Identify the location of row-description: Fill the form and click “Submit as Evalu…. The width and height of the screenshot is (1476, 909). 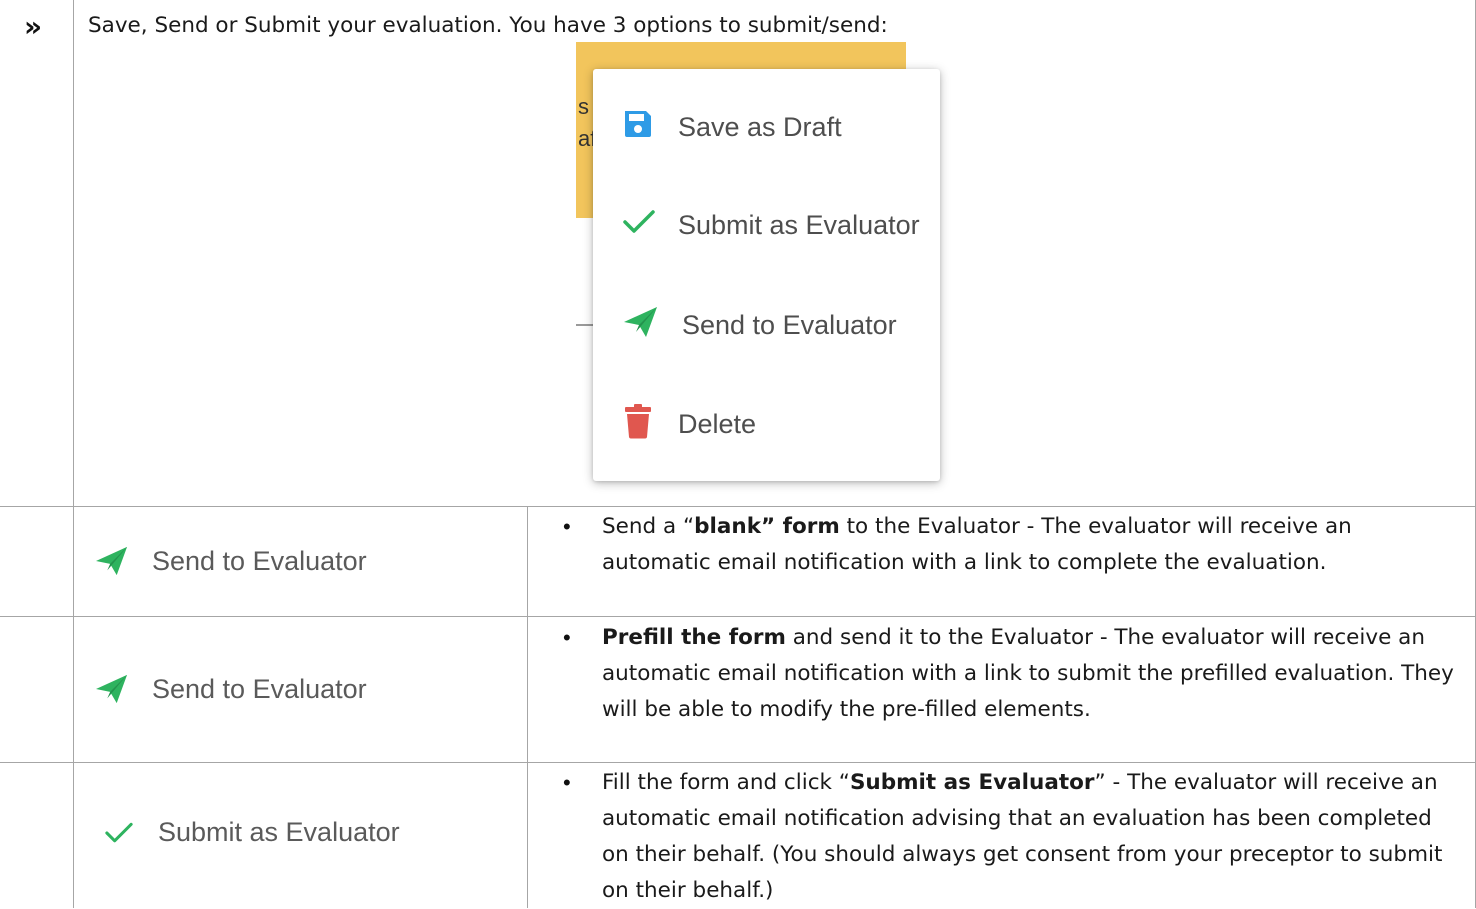
(1032, 837).